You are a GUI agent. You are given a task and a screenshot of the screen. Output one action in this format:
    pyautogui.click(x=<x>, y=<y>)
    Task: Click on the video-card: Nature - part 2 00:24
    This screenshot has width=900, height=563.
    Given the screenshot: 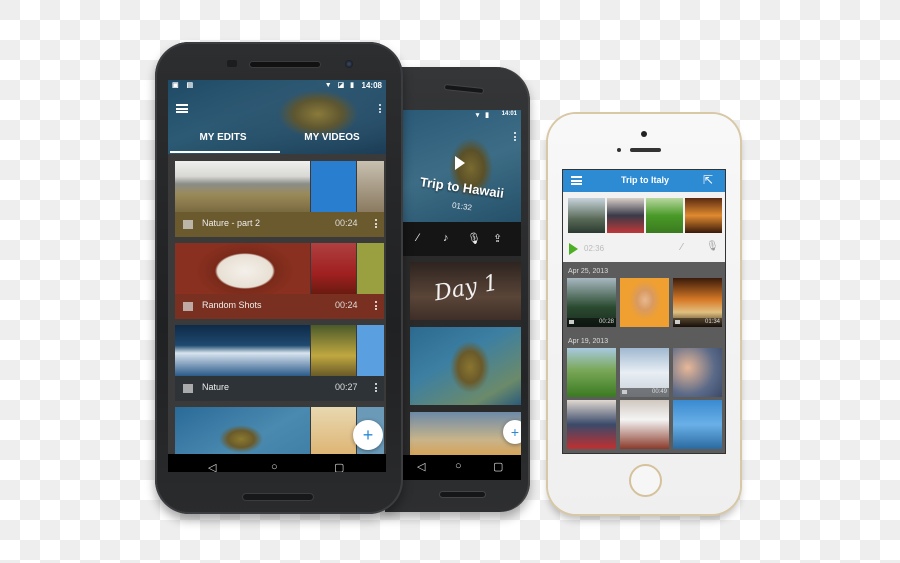 What is the action you would take?
    pyautogui.click(x=279, y=199)
    